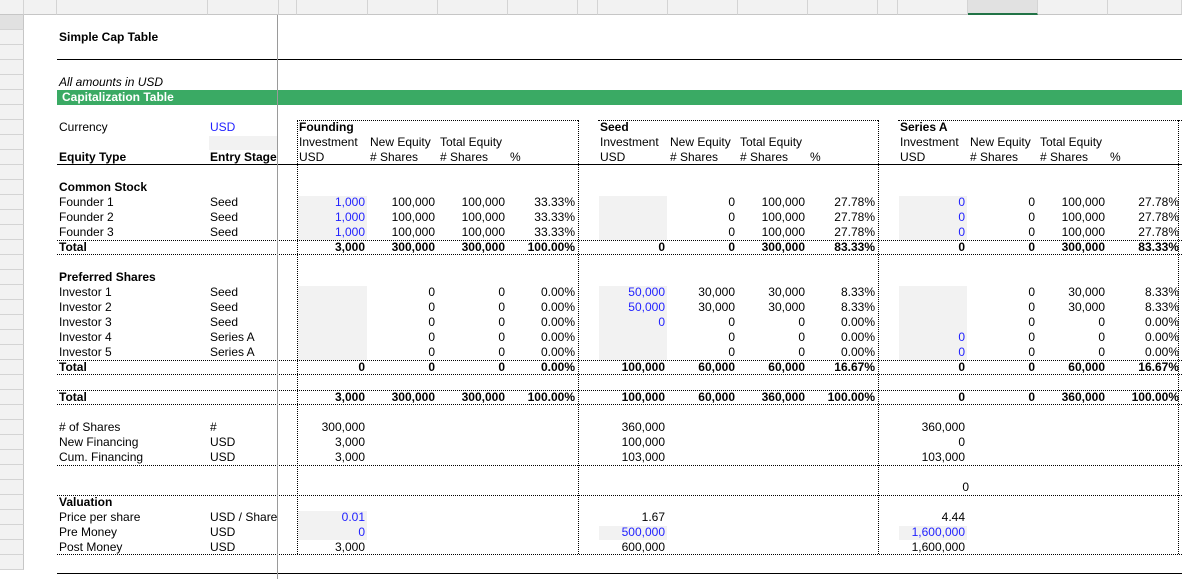 The height and width of the screenshot is (579, 1182). I want to click on valuation-label: Valuation, so click(133, 502).